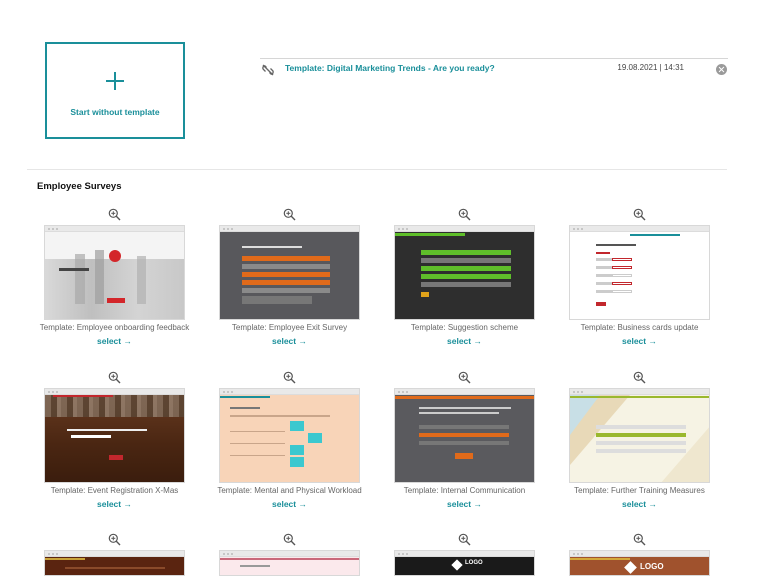 Image resolution: width=768 pixels, height=576 pixels. Describe the element at coordinates (464, 490) in the screenshot. I see `template-name: Template: Internal Communication` at that location.